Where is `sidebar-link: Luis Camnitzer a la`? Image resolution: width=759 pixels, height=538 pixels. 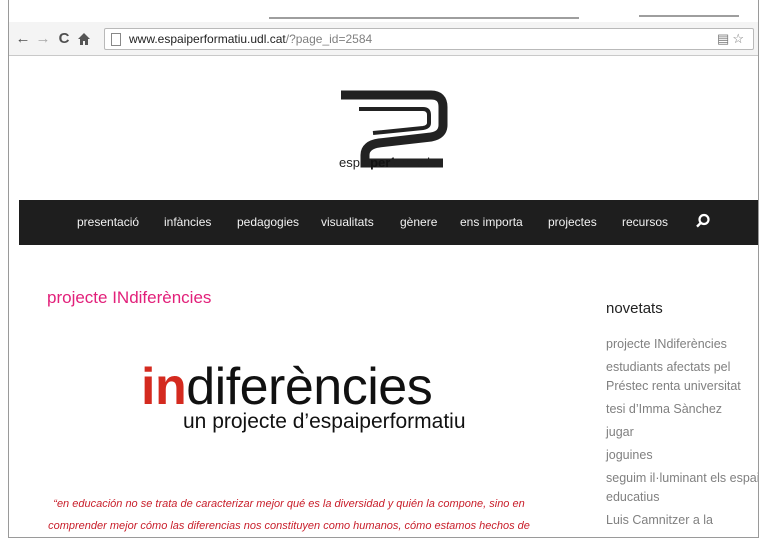
sidebar-link: Luis Camnitzer a la is located at coordinates (682, 520).